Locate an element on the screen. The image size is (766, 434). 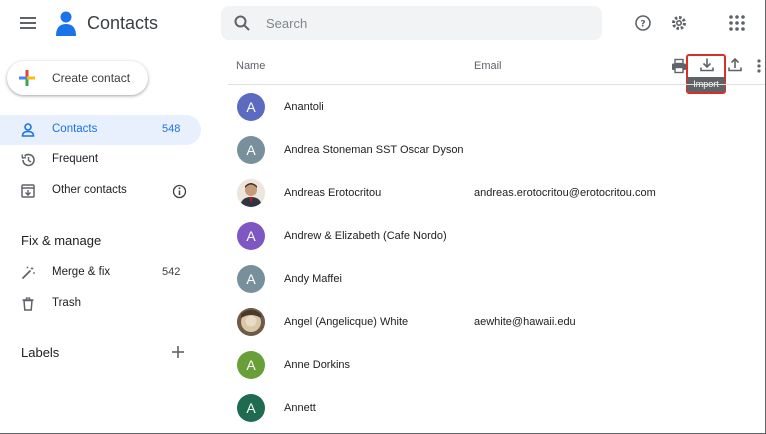
search-bar: Search is located at coordinates (411, 23).